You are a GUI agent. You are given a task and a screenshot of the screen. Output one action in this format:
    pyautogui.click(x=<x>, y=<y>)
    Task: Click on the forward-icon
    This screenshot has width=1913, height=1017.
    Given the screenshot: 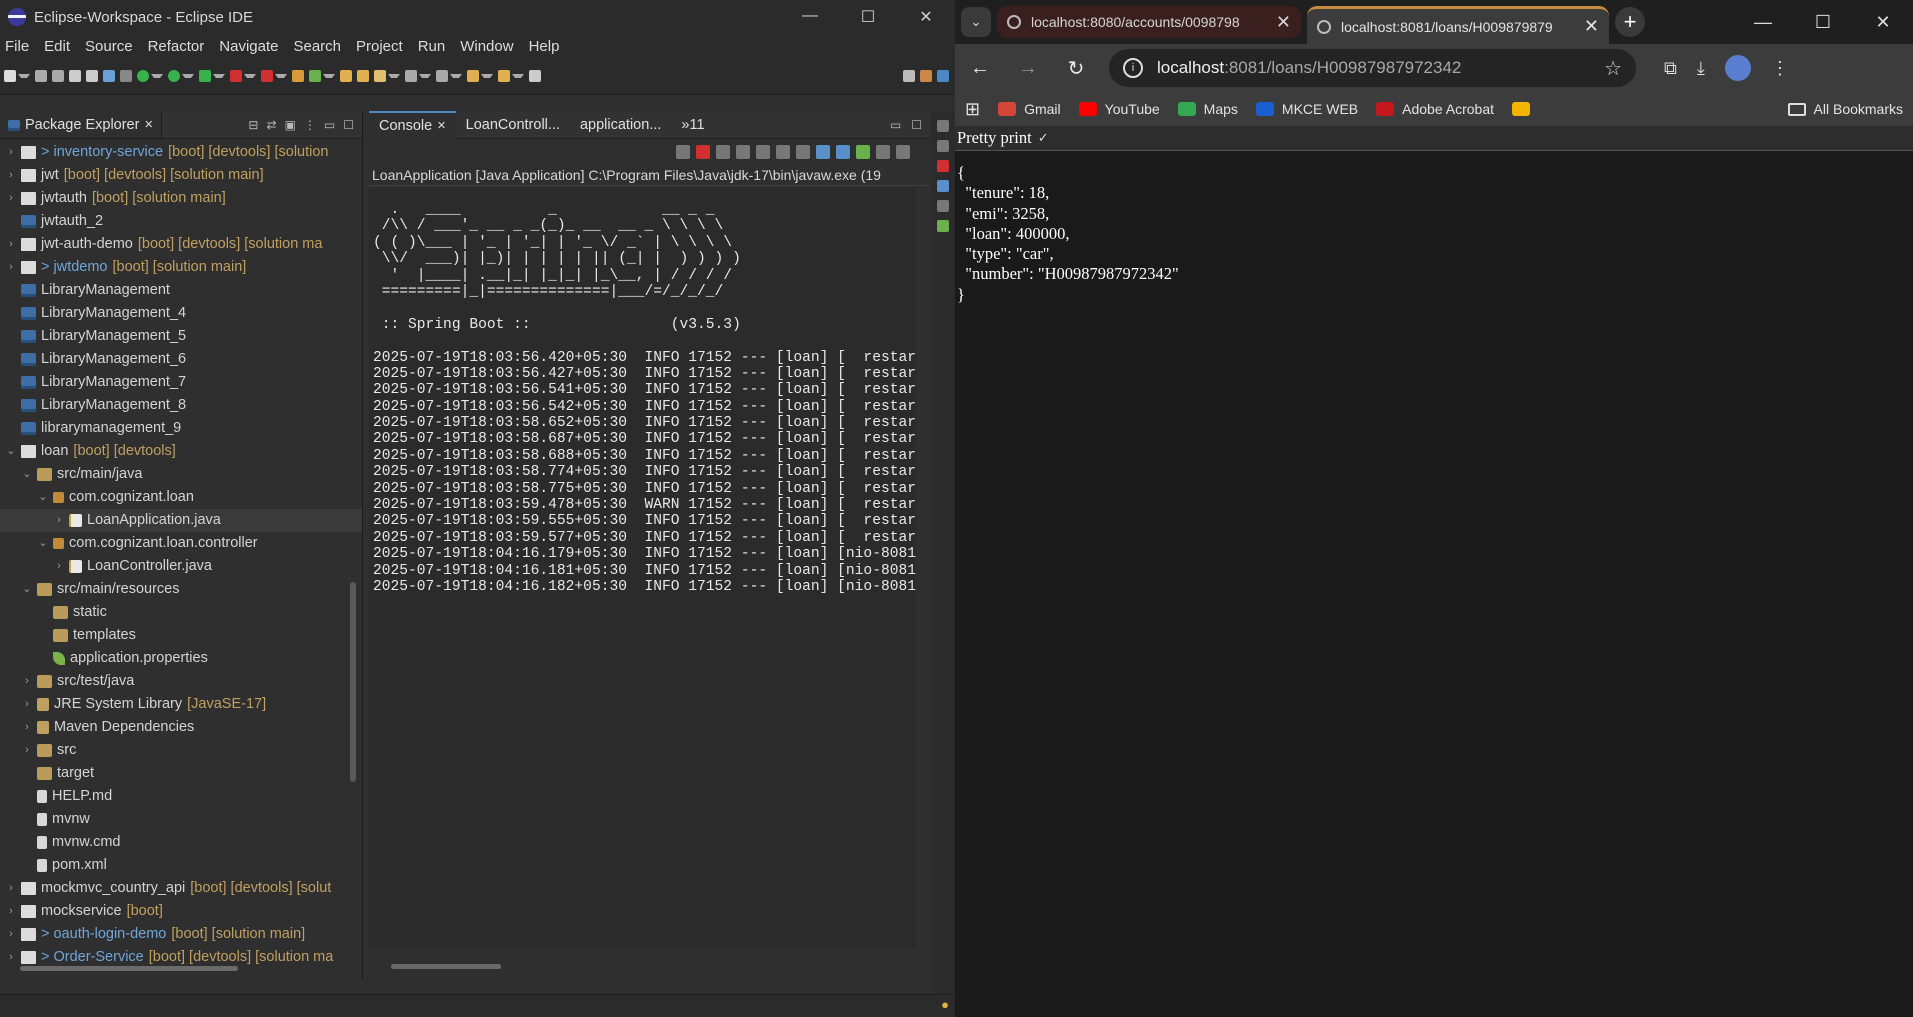 What is the action you would take?
    pyautogui.click(x=504, y=76)
    